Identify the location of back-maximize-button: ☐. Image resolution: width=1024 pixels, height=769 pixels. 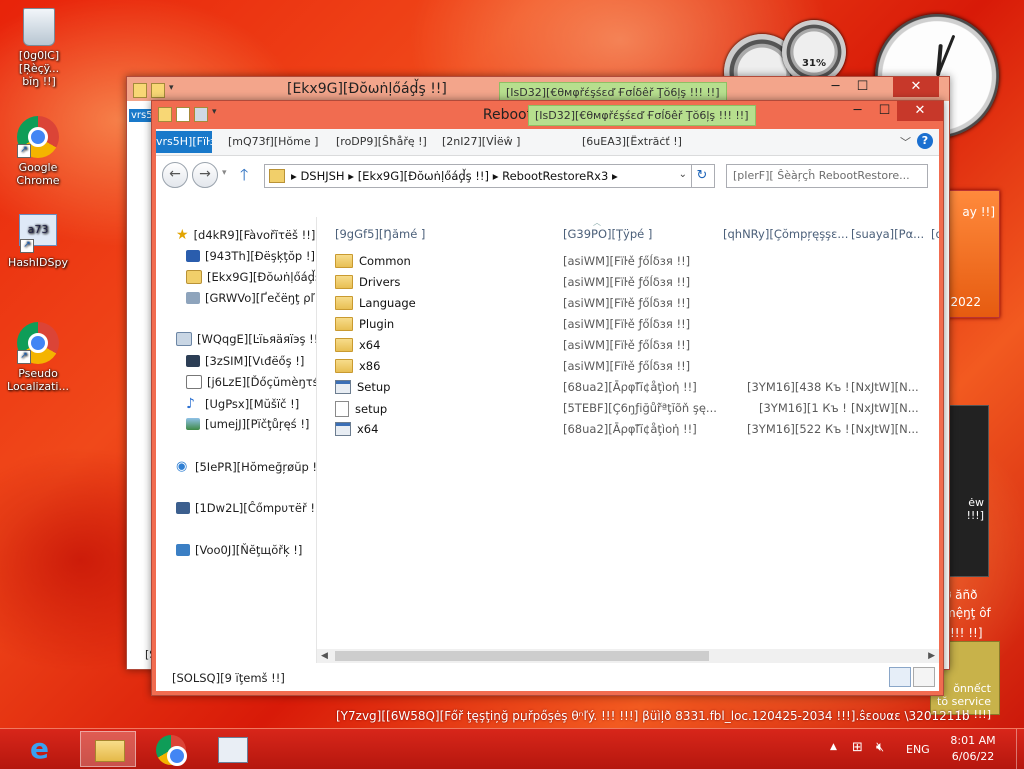
(862, 87).